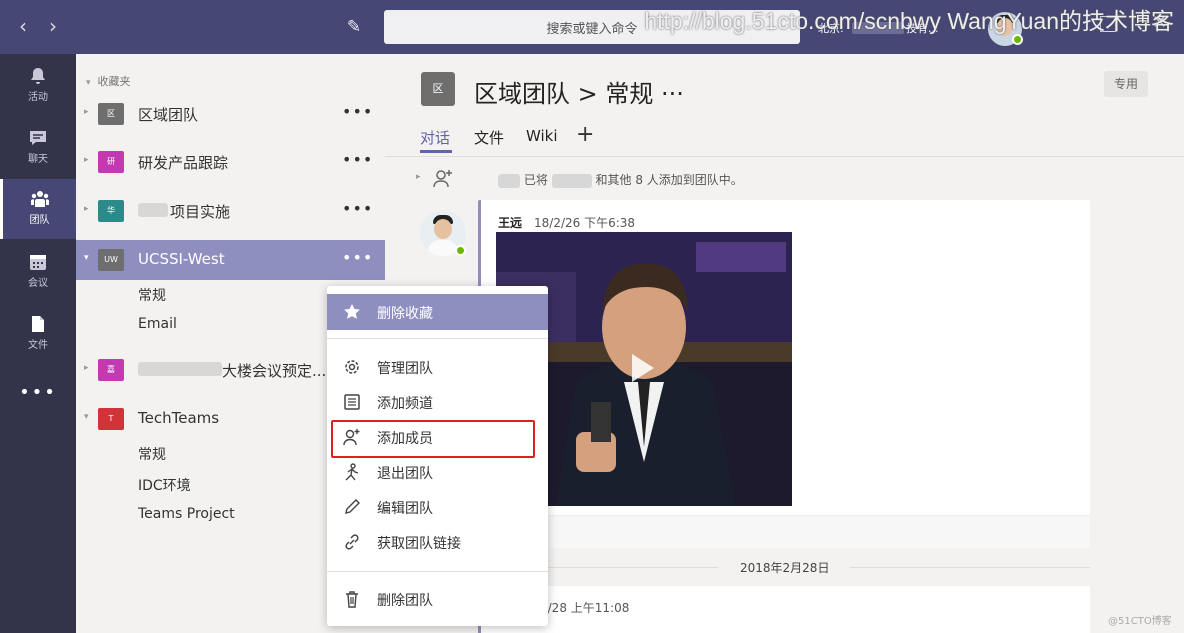 Image resolution: width=1184 pixels, height=633 pixels. What do you see at coordinates (38, 345) in the screenshot?
I see `rail-label: 文件` at bounding box center [38, 345].